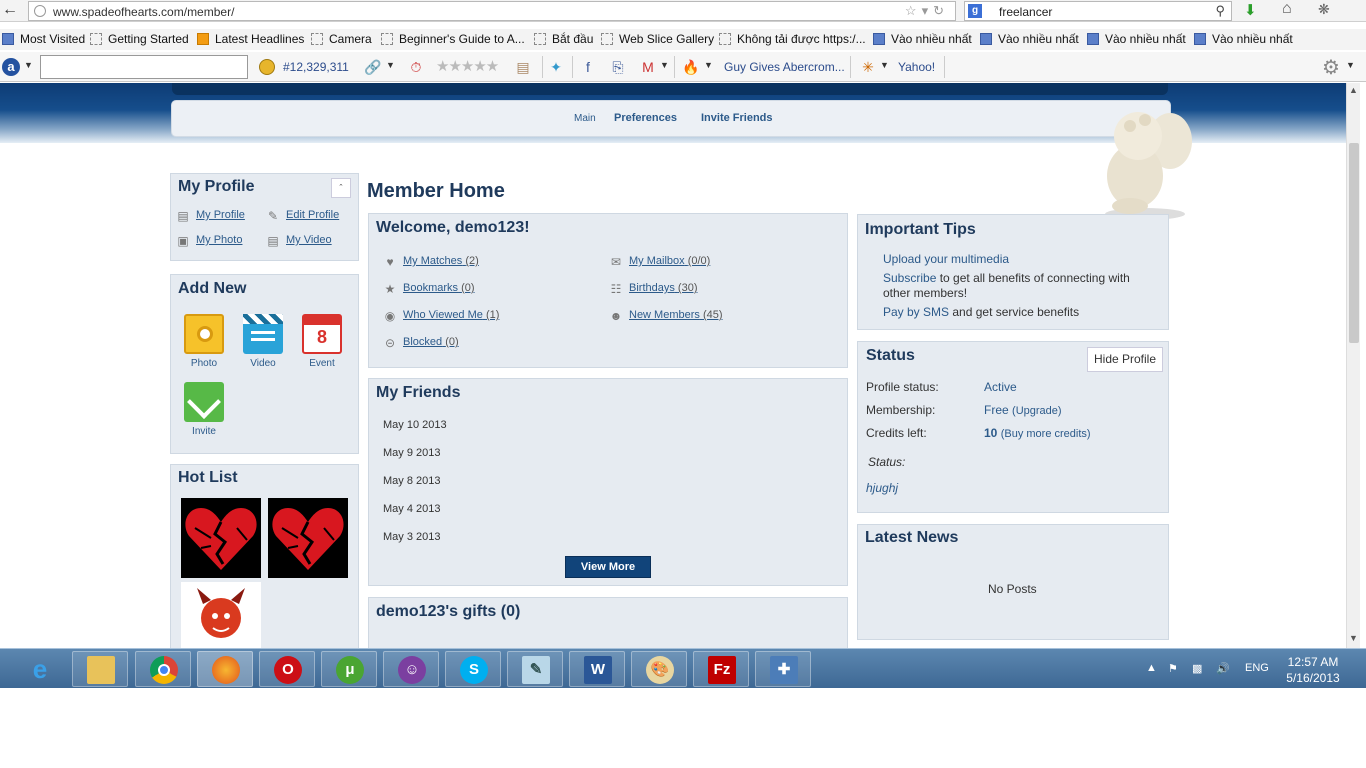 This screenshot has height=768, width=1366. Describe the element at coordinates (868, 67) in the screenshot. I see `wand-icon: ✳` at that location.